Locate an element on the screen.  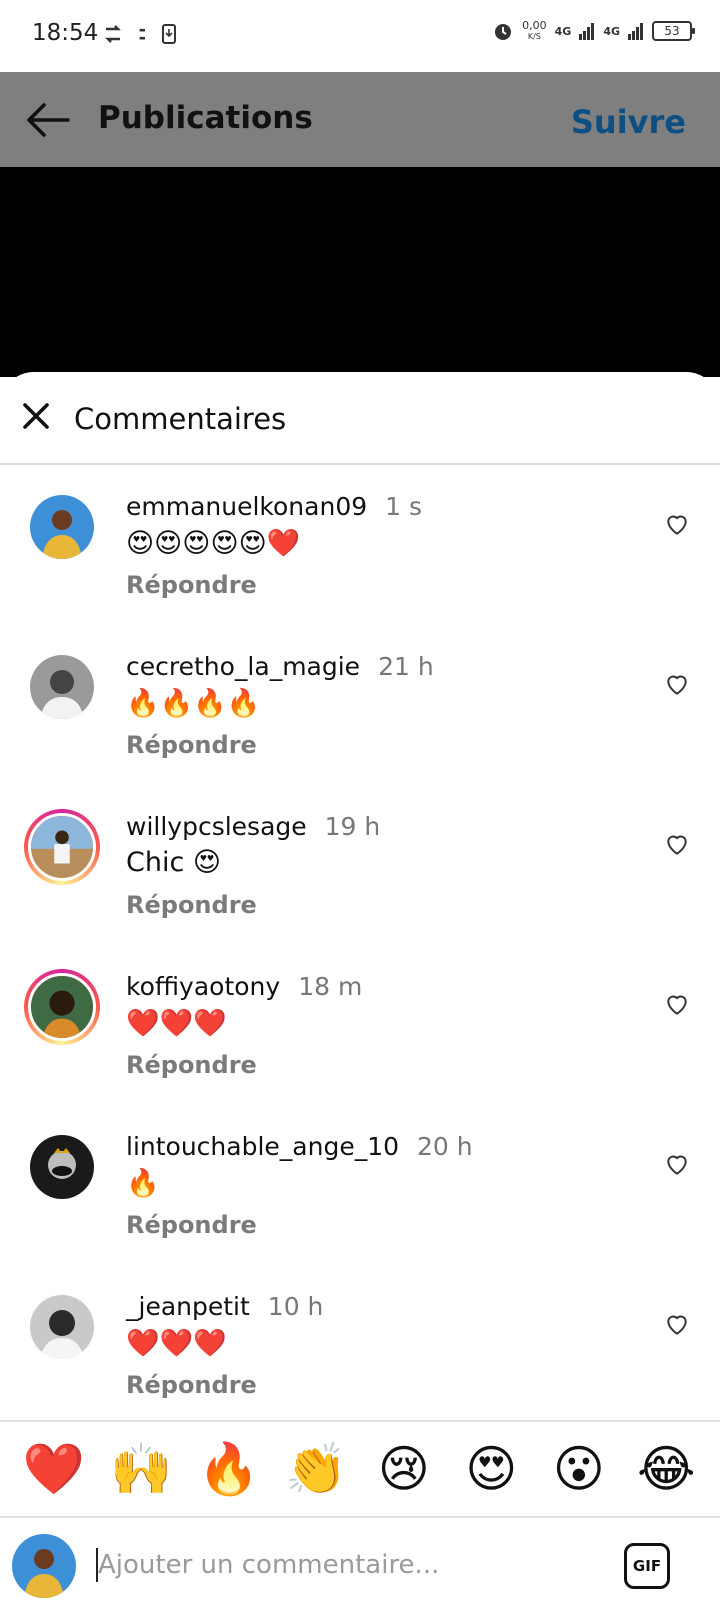
quick-reactions-bar: ❤️ 🙌 🔥 👏 😢 😍 😮 😂 is located at coordinates (360, 1468).